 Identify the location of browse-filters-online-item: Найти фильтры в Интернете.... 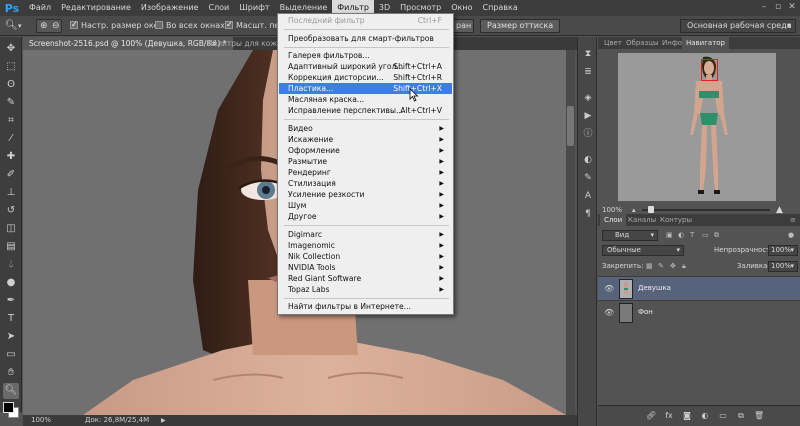
(365, 306).